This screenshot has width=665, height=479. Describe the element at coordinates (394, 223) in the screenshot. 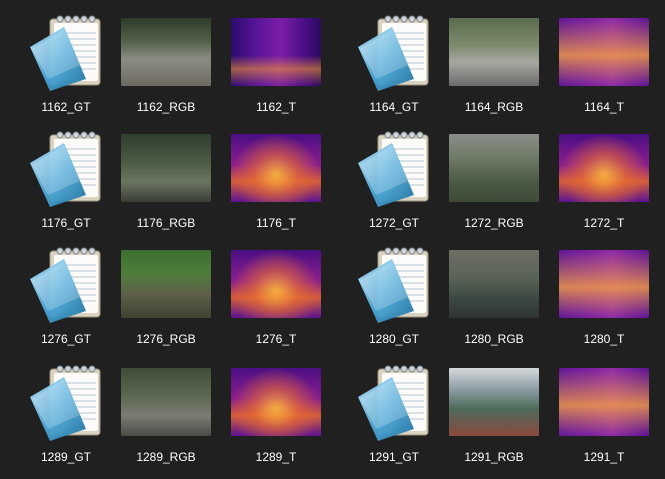

I see `file-label: 1272_GT` at that location.